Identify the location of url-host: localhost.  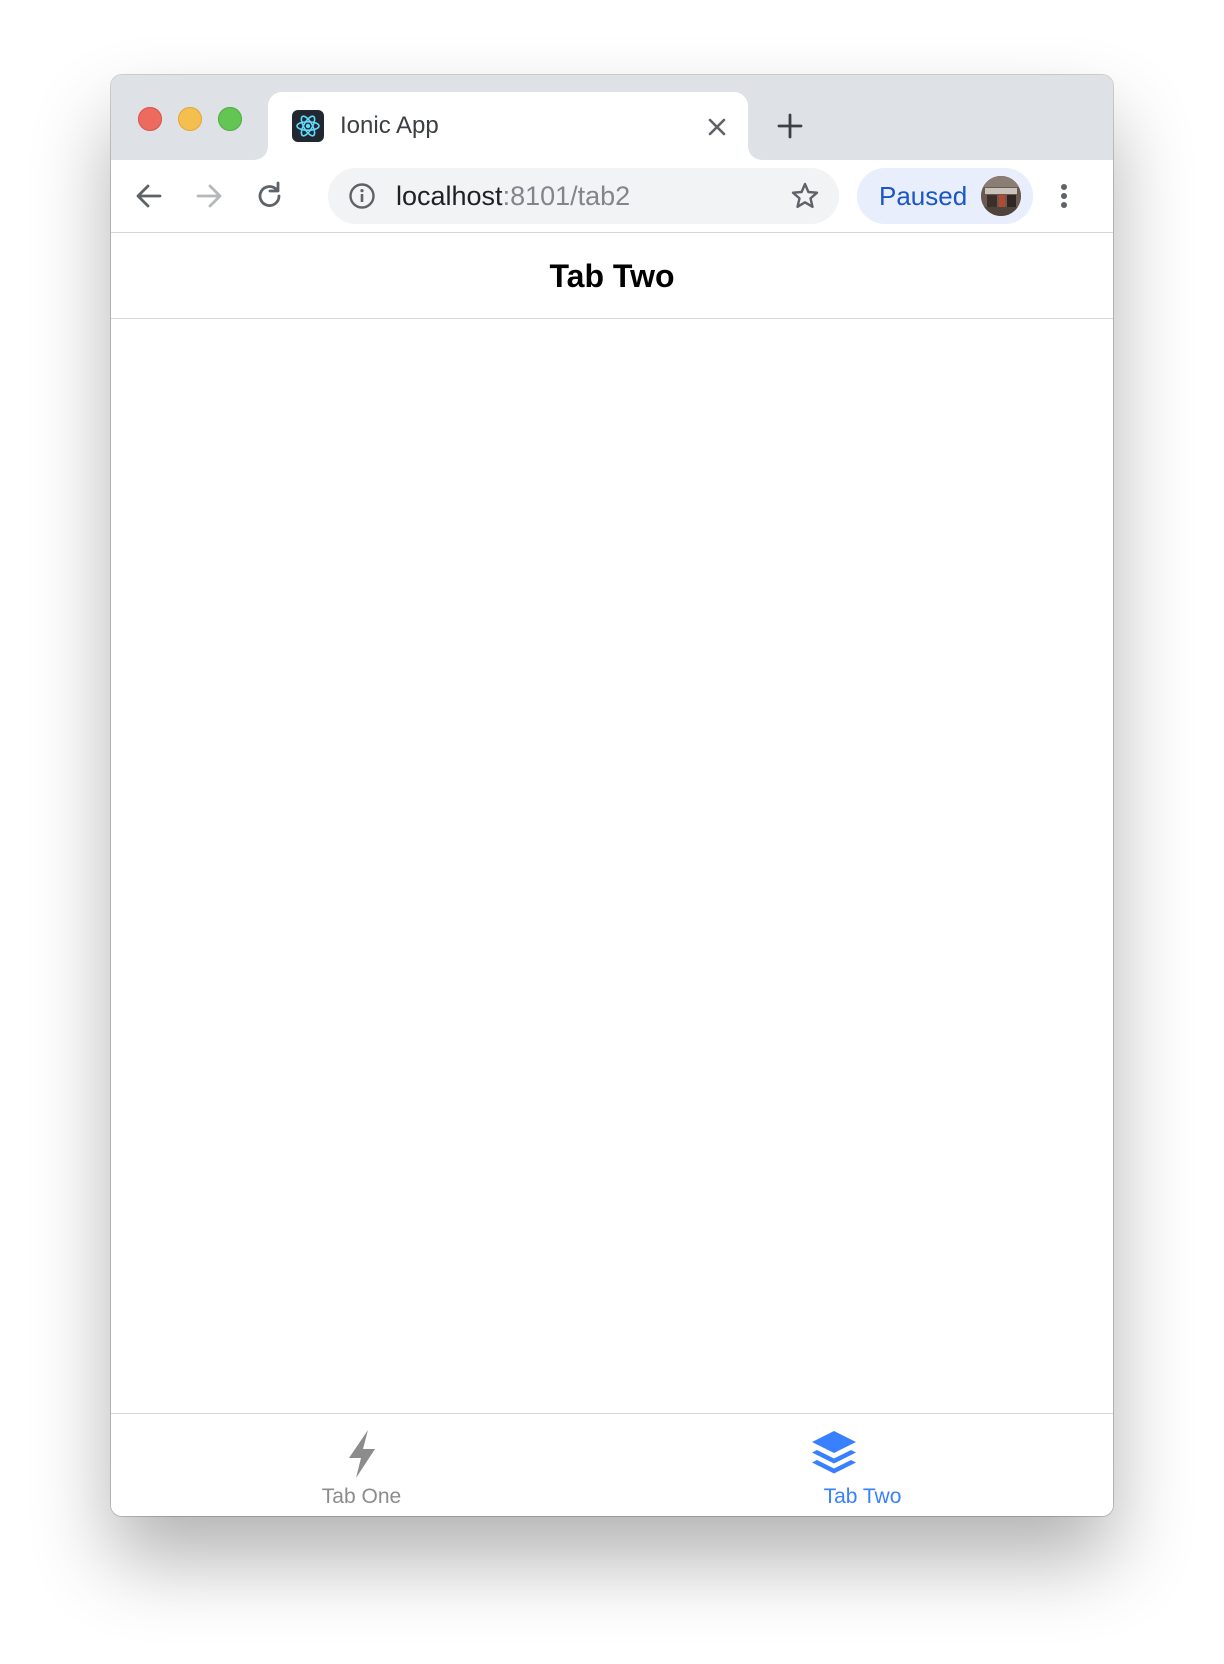
(449, 196).